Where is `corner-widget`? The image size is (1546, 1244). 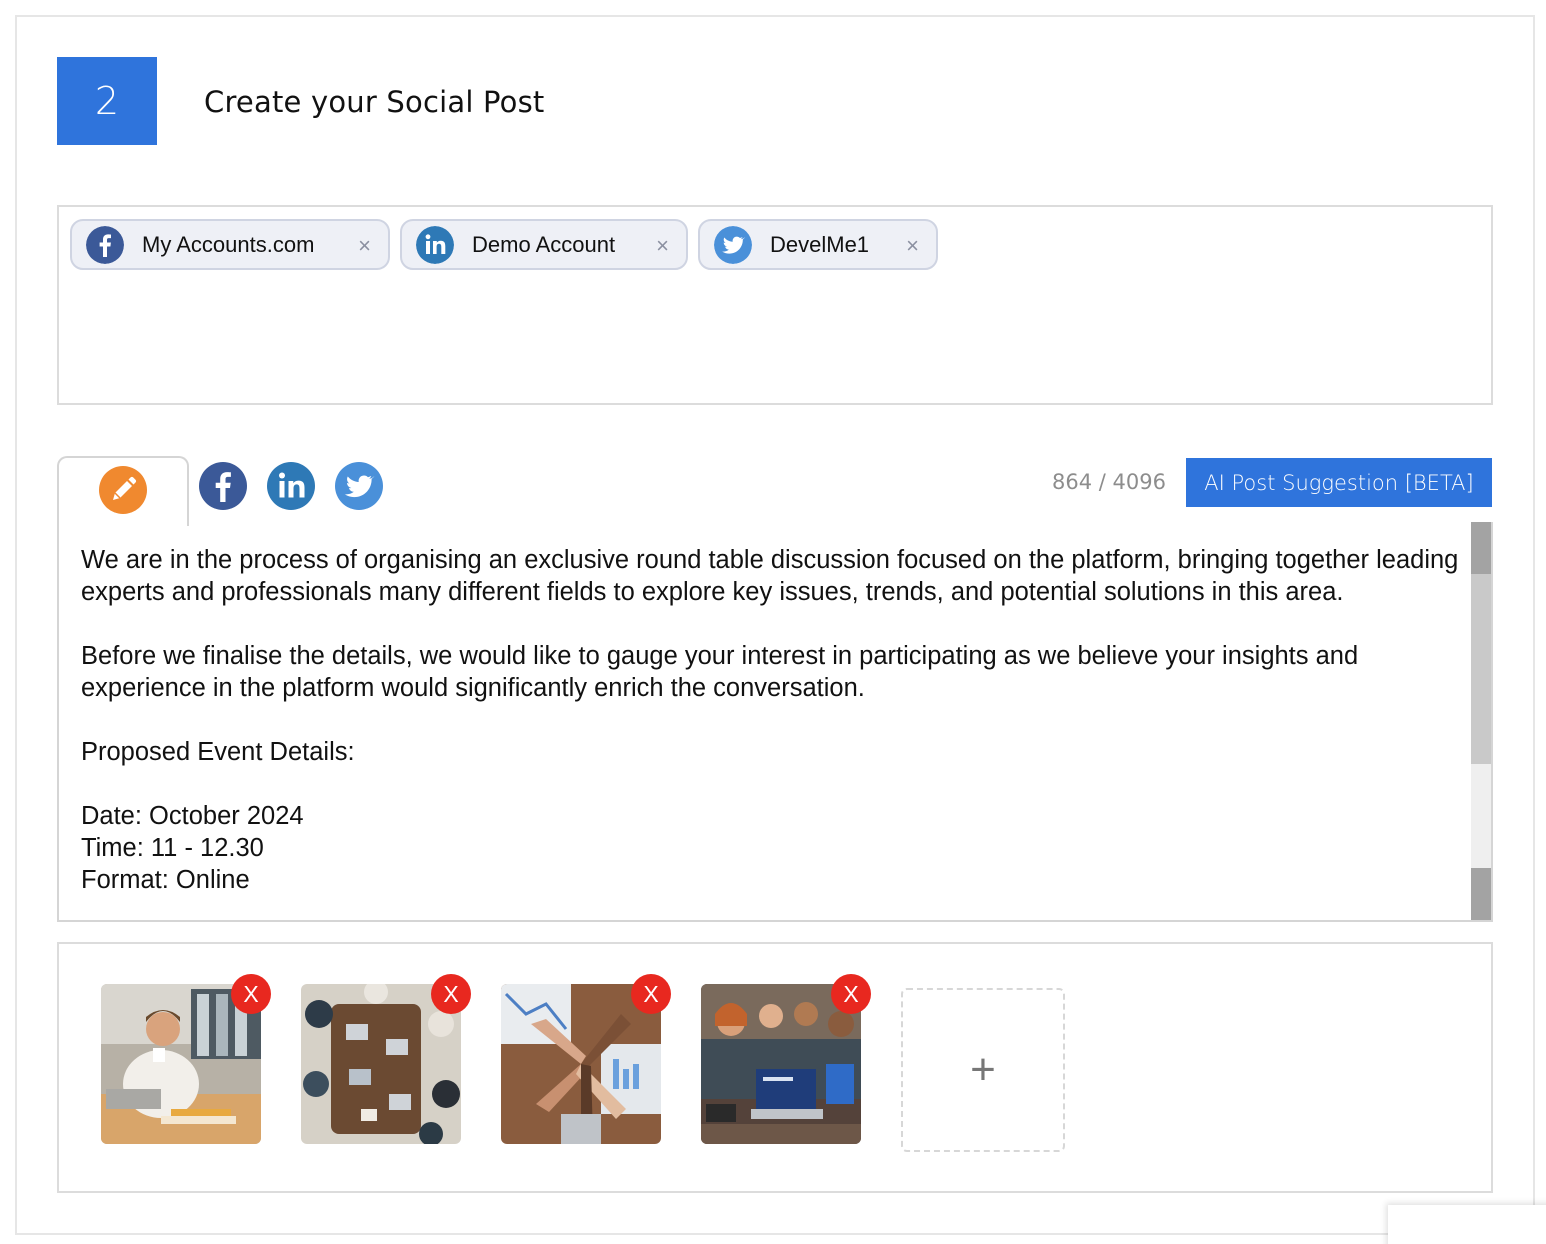
corner-widget is located at coordinates (1467, 1224).